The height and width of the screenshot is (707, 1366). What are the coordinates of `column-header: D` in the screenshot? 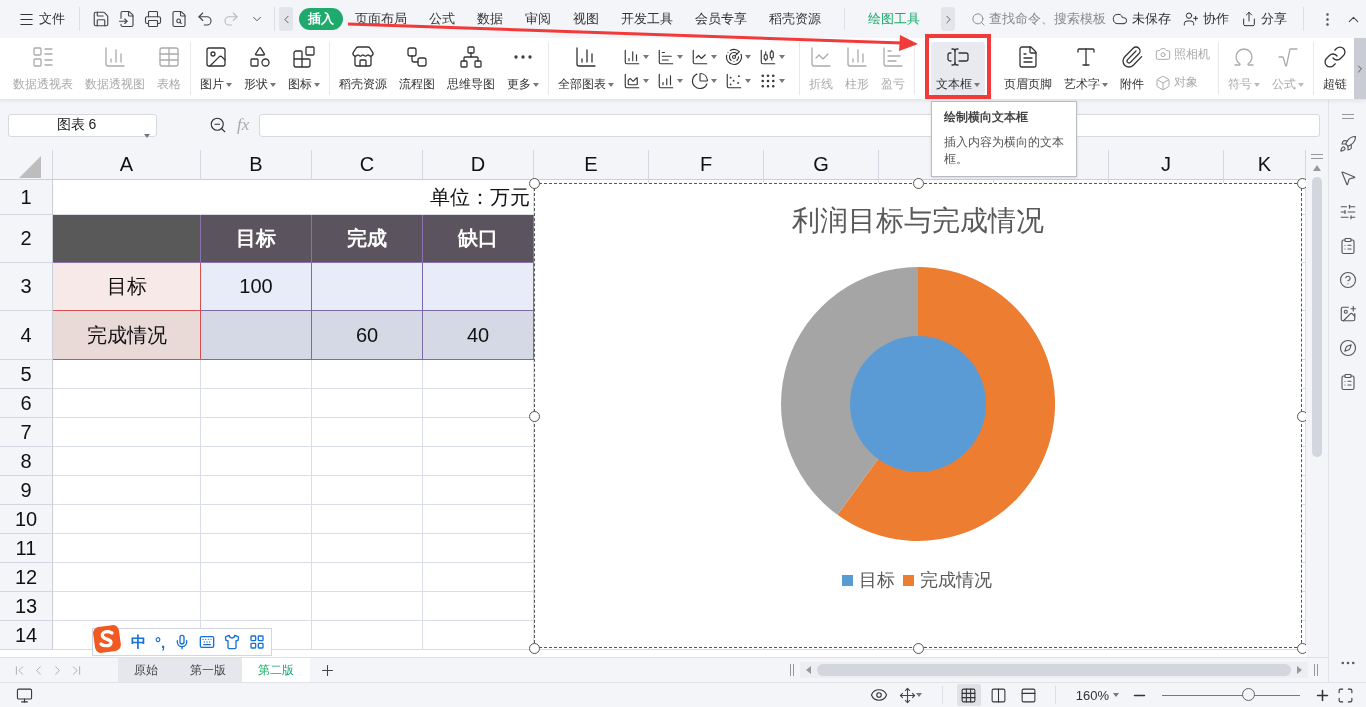 It's located at (478, 165).